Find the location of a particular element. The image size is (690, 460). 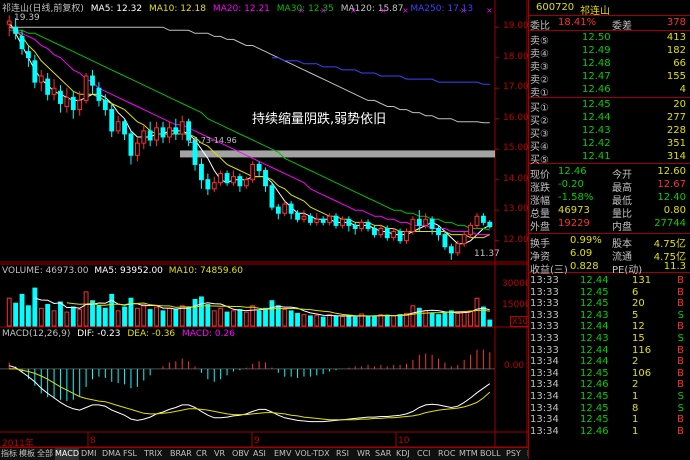

tab-boll: BOLL is located at coordinates (490, 454).